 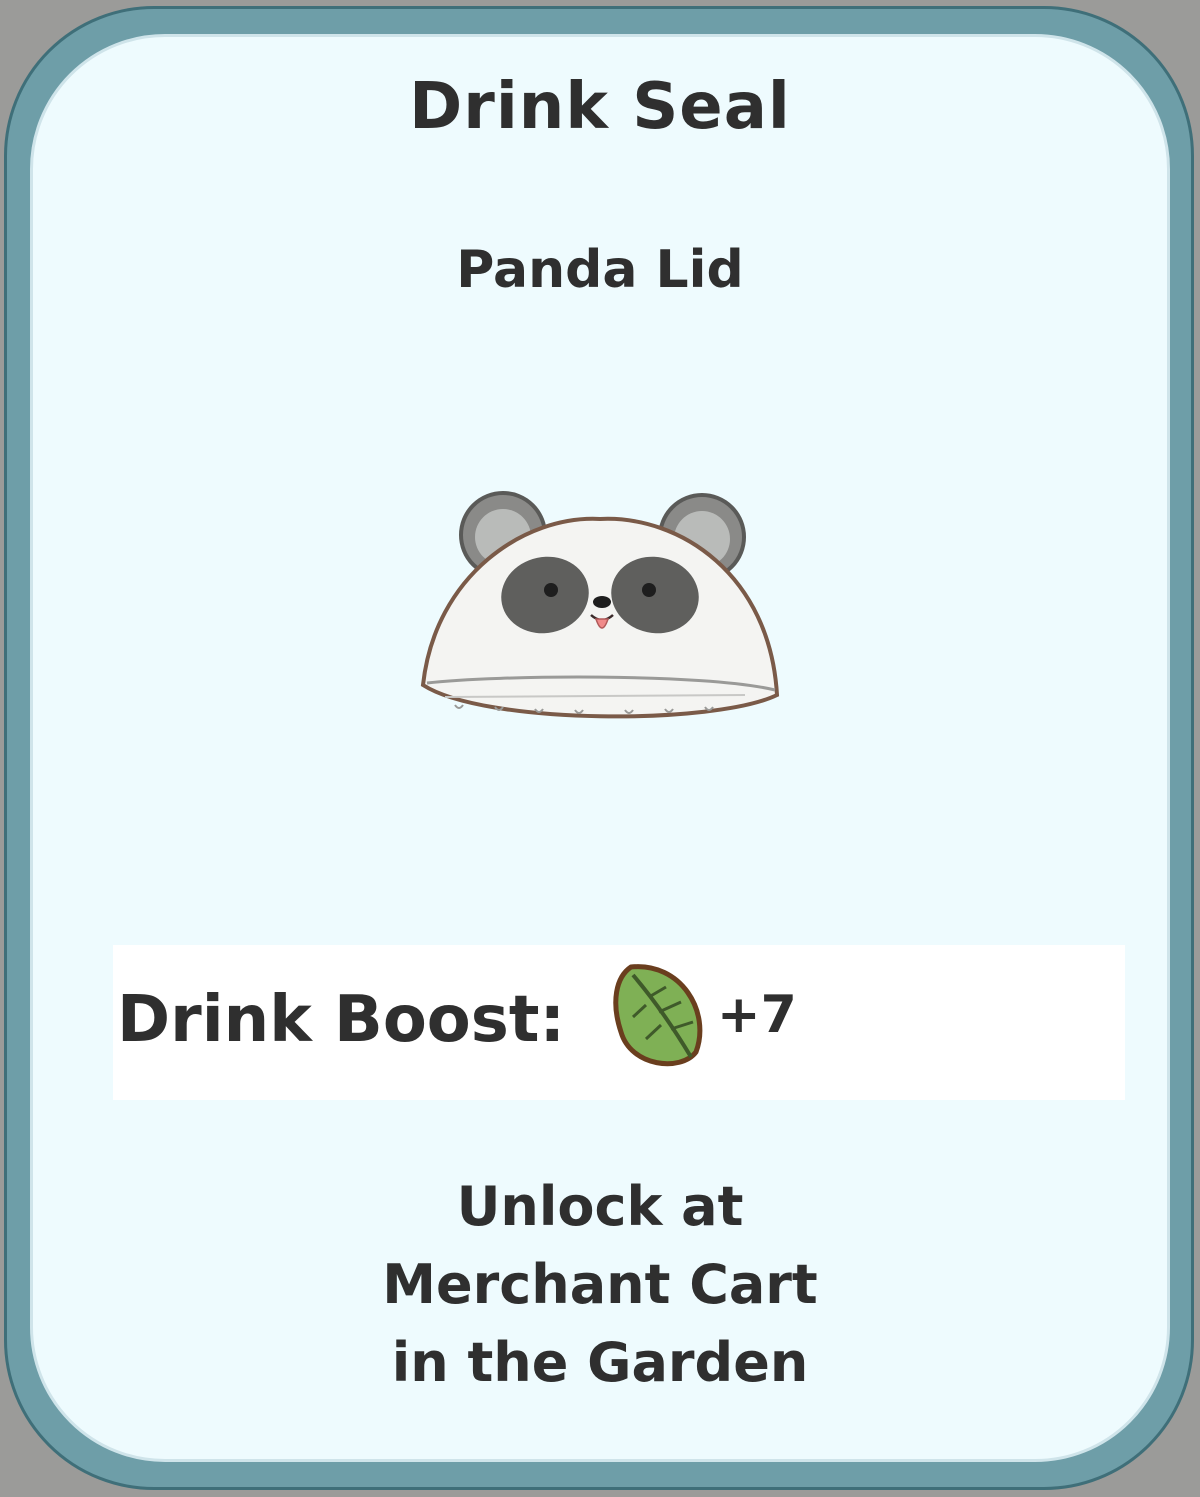 I want to click on drink-boost-value: +7, so click(x=757, y=1015).